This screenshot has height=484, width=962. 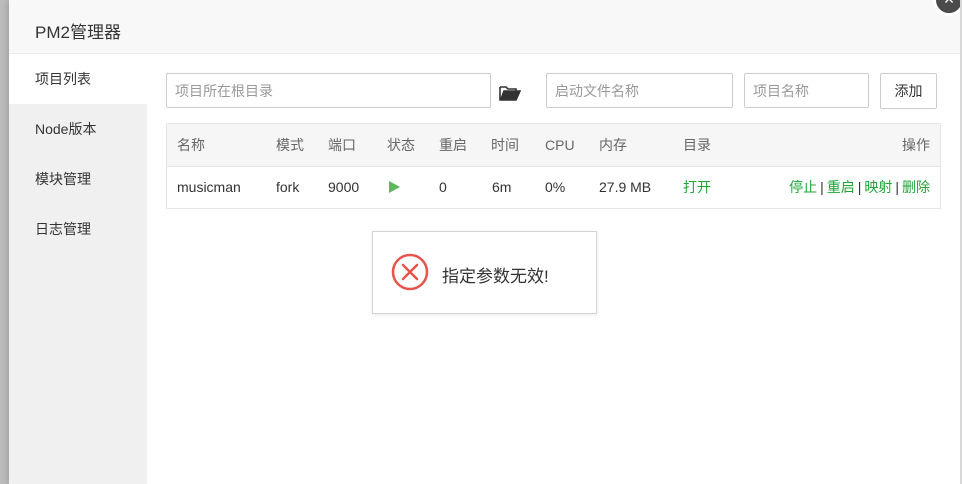 What do you see at coordinates (410, 272) in the screenshot?
I see `error-circle-icon` at bounding box center [410, 272].